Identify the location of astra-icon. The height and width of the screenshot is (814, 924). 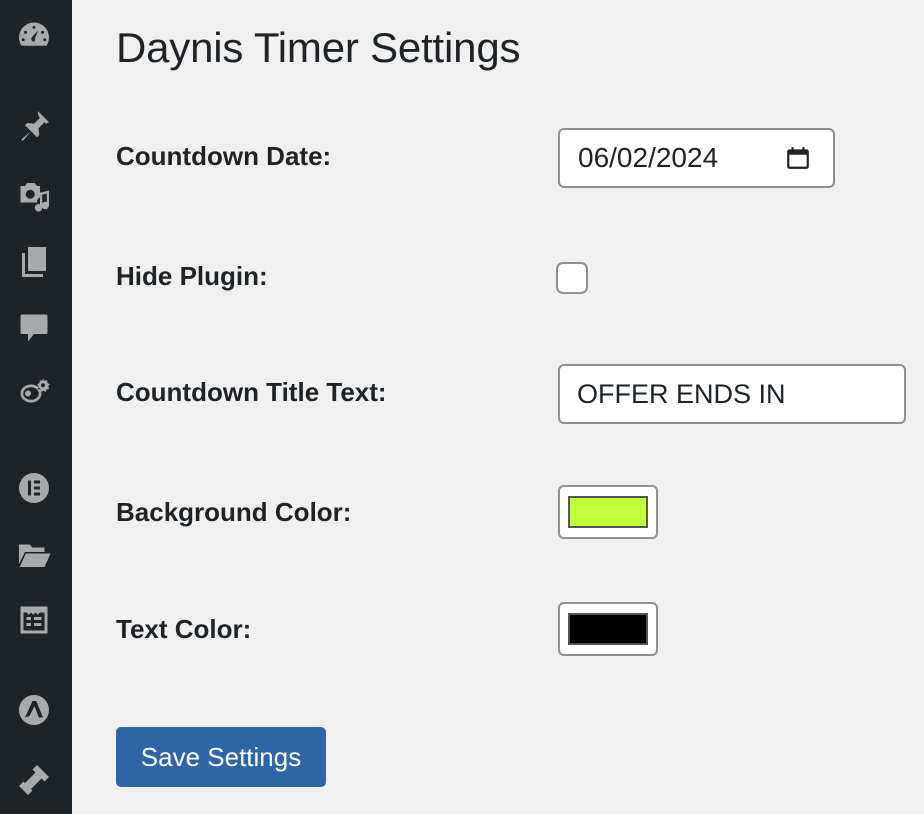
(34, 710).